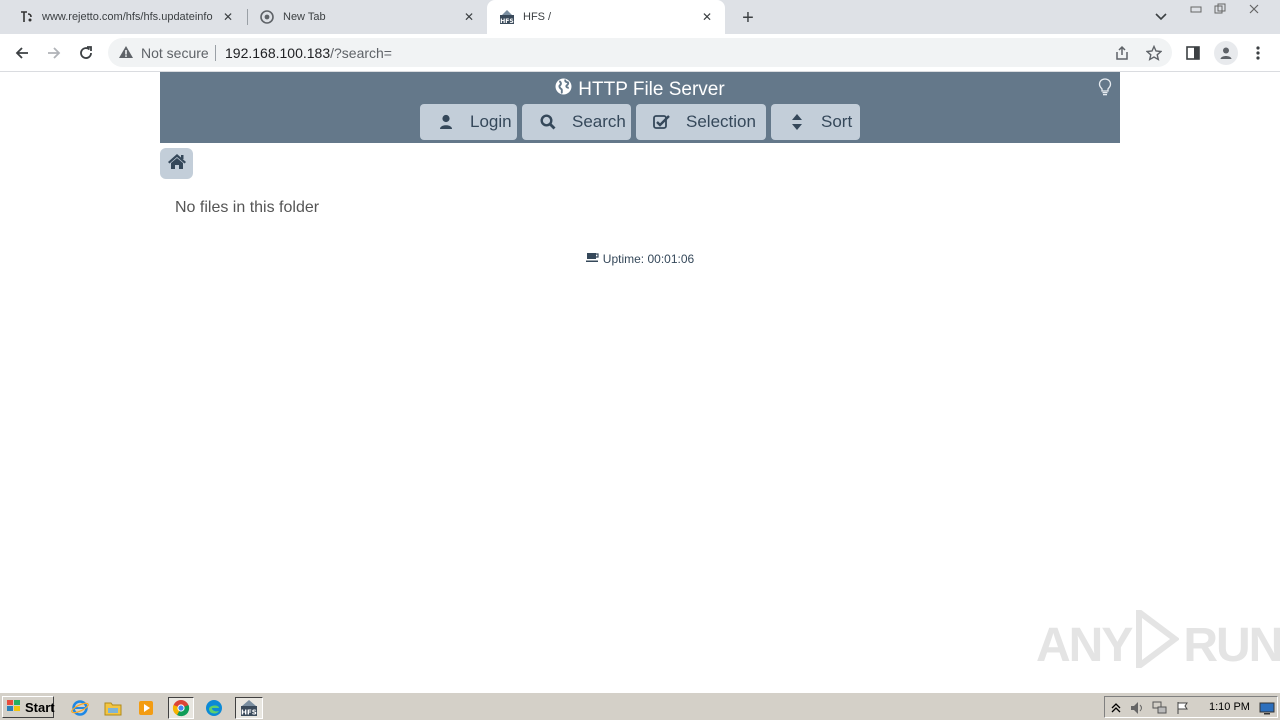  Describe the element at coordinates (1229, 707) in the screenshot. I see `taskbar-clock: 1:10 PM` at that location.